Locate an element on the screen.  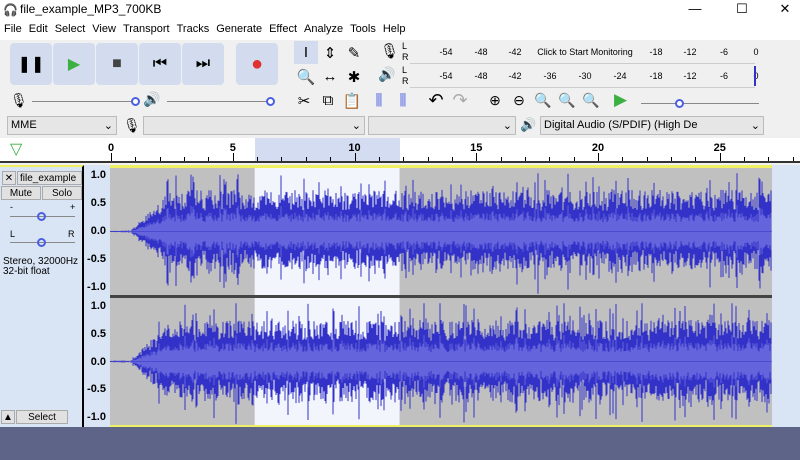
paste-button: 📋 is located at coordinates (352, 100).